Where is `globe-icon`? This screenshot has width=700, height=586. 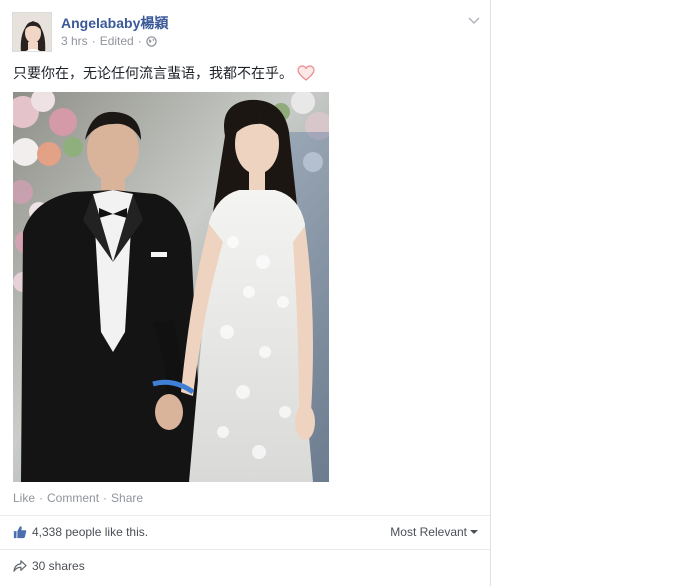 globe-icon is located at coordinates (151, 41).